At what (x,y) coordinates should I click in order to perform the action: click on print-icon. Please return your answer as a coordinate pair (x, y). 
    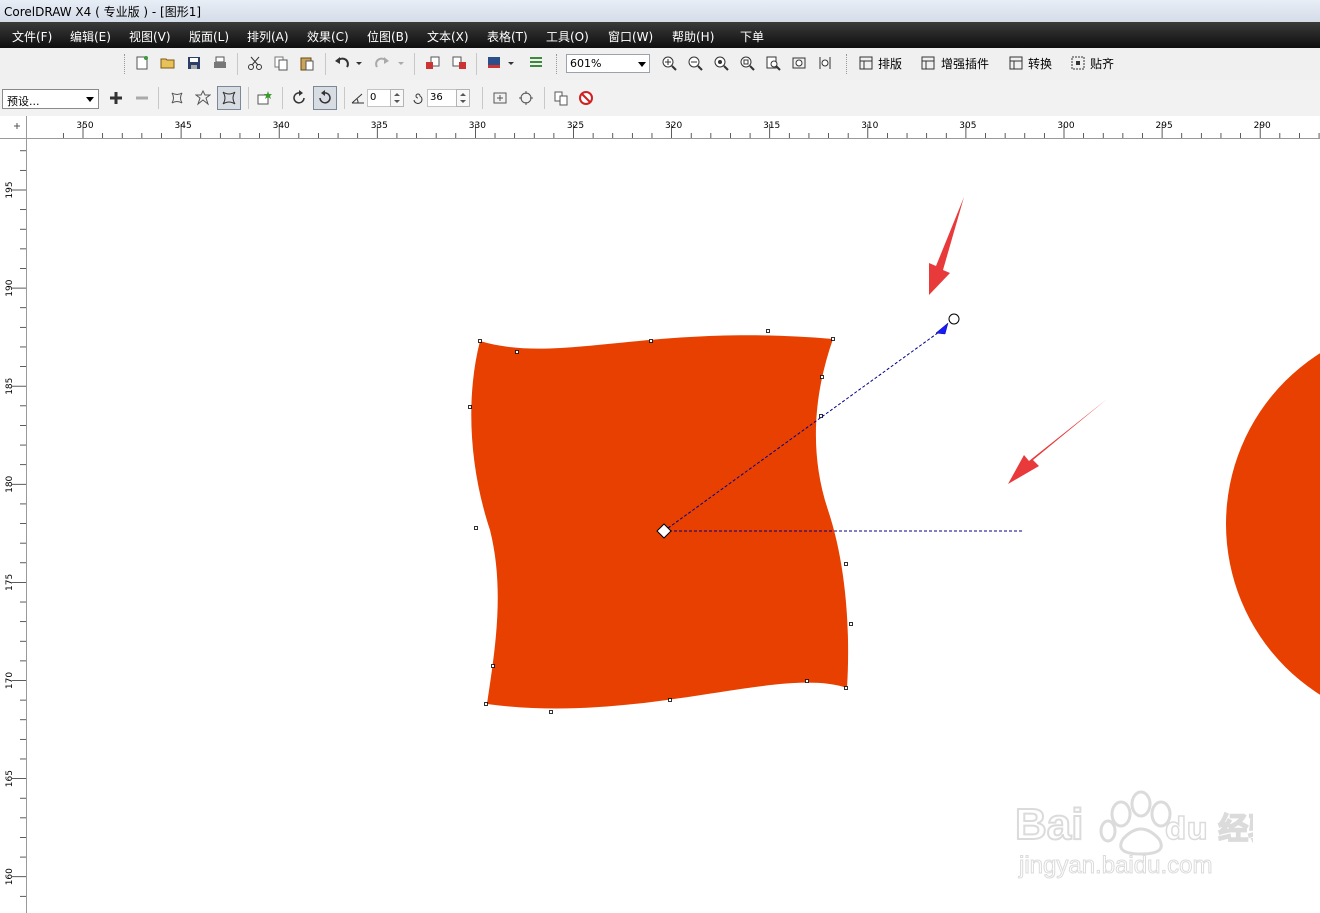
    Looking at the image, I should click on (220, 63).